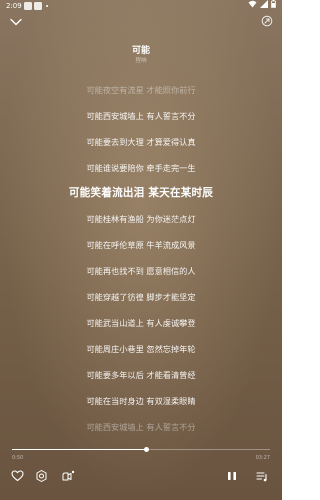 The width and height of the screenshot is (320, 500). What do you see at coordinates (16, 22) in the screenshot?
I see `chevron-down-icon` at bounding box center [16, 22].